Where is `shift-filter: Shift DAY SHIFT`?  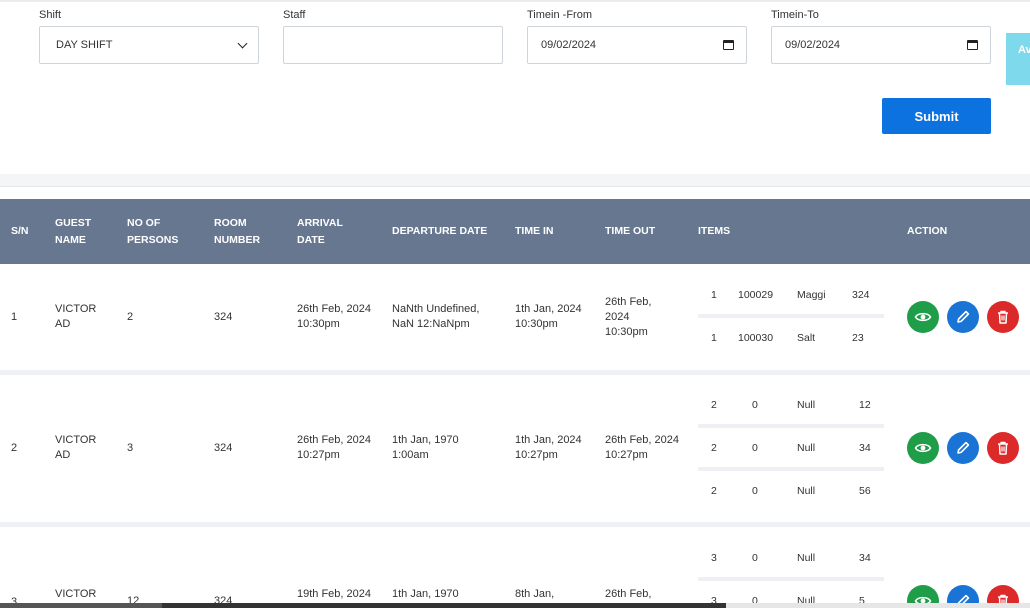 shift-filter: Shift DAY SHIFT is located at coordinates (149, 36).